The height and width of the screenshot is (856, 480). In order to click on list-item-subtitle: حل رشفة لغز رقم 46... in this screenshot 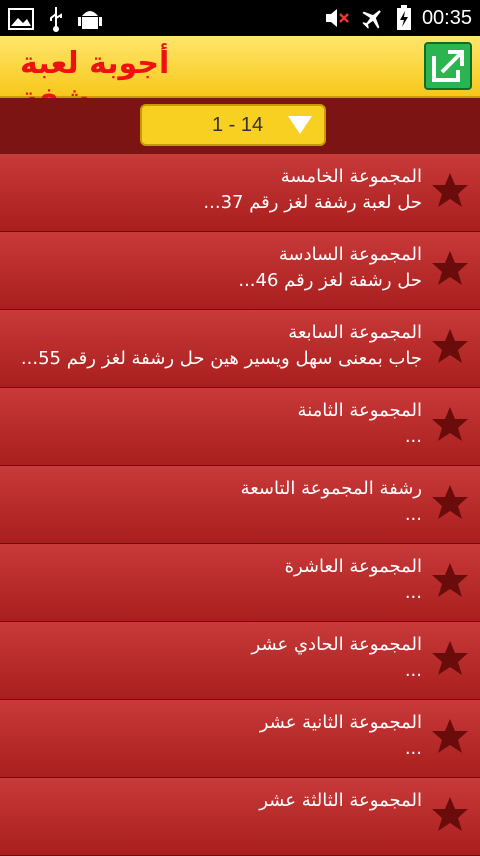, I will do `click(330, 280)`.